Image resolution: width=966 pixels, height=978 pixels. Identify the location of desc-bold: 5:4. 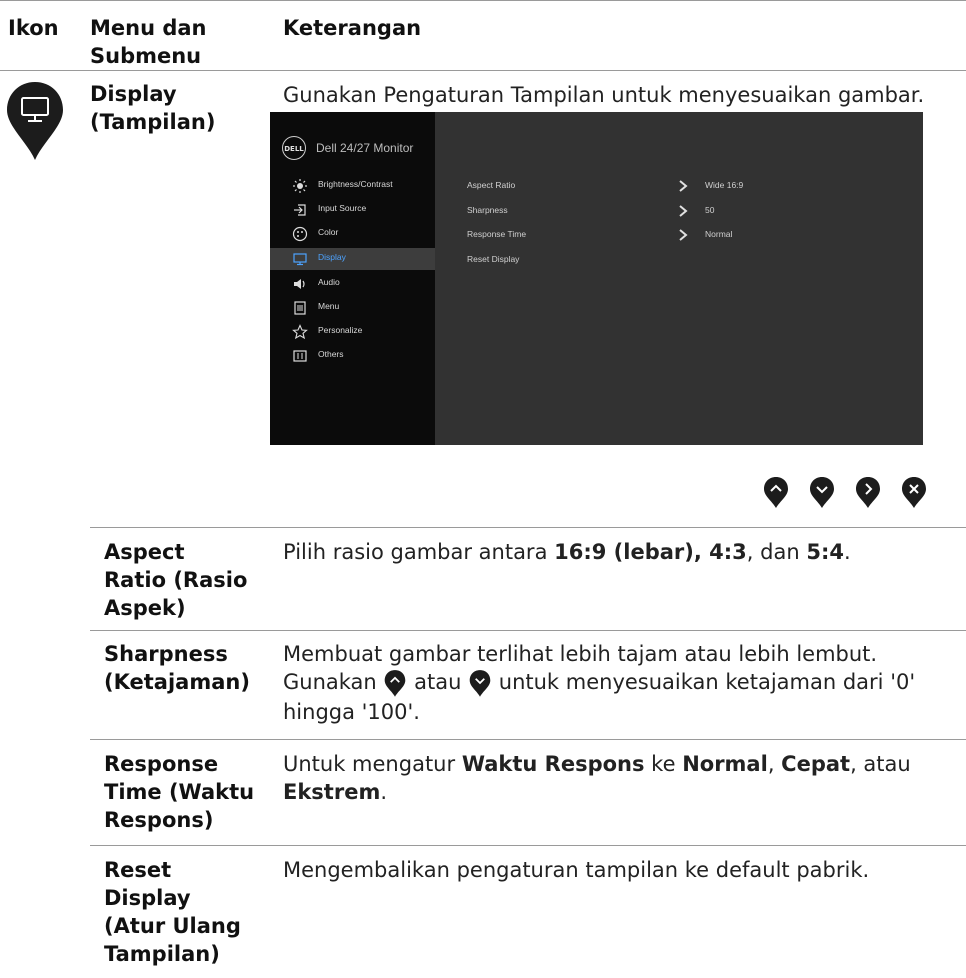
(825, 552).